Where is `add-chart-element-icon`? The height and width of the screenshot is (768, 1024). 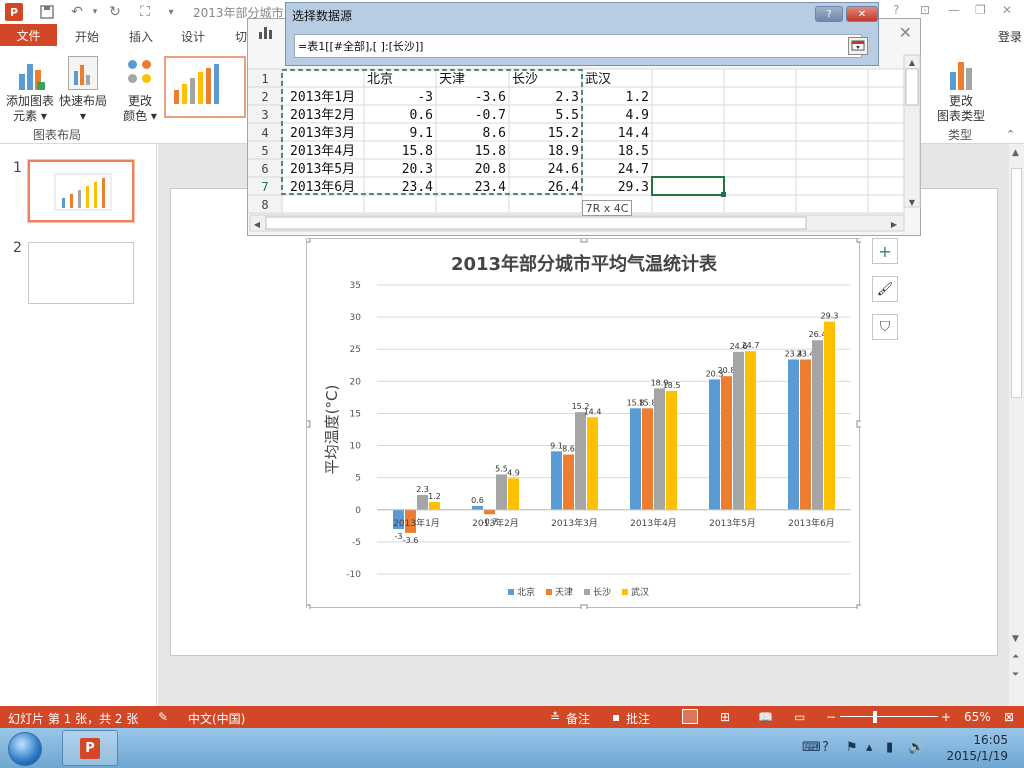
add-chart-element-icon is located at coordinates (30, 73).